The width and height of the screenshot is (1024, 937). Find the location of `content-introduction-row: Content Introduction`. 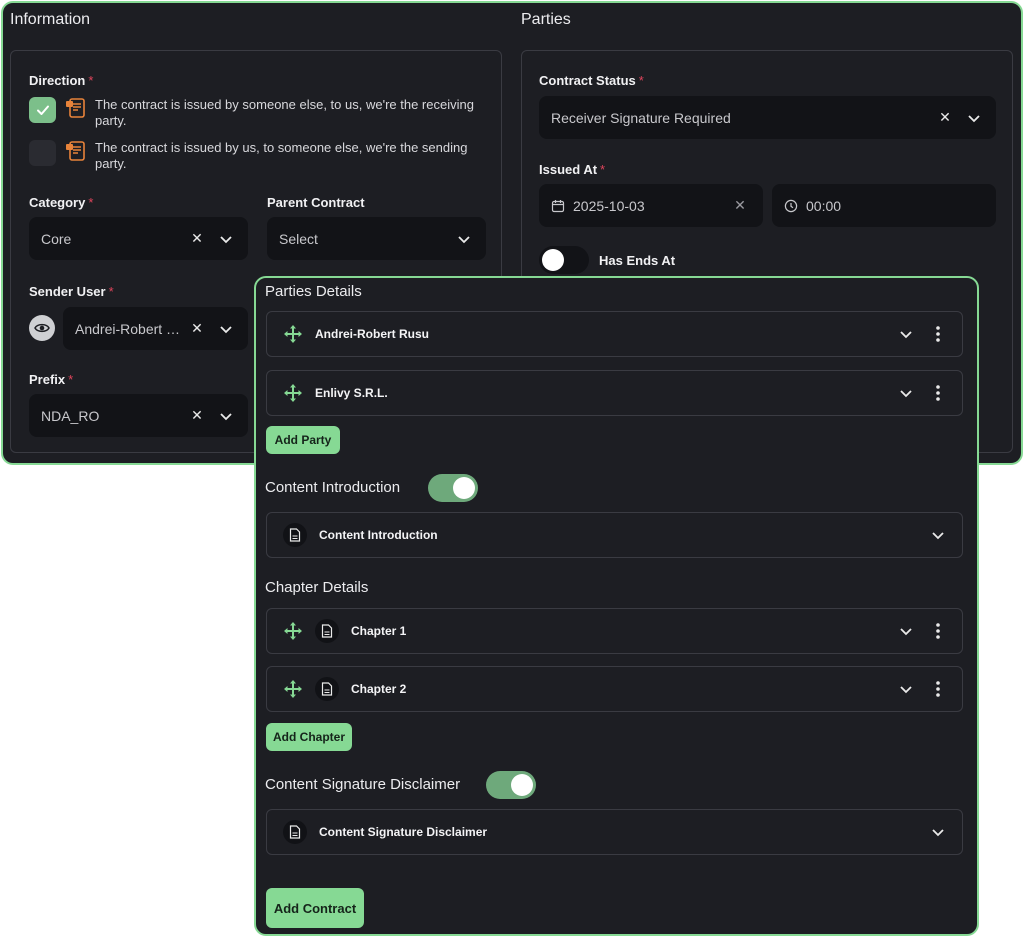

content-introduction-row: Content Introduction is located at coordinates (614, 535).